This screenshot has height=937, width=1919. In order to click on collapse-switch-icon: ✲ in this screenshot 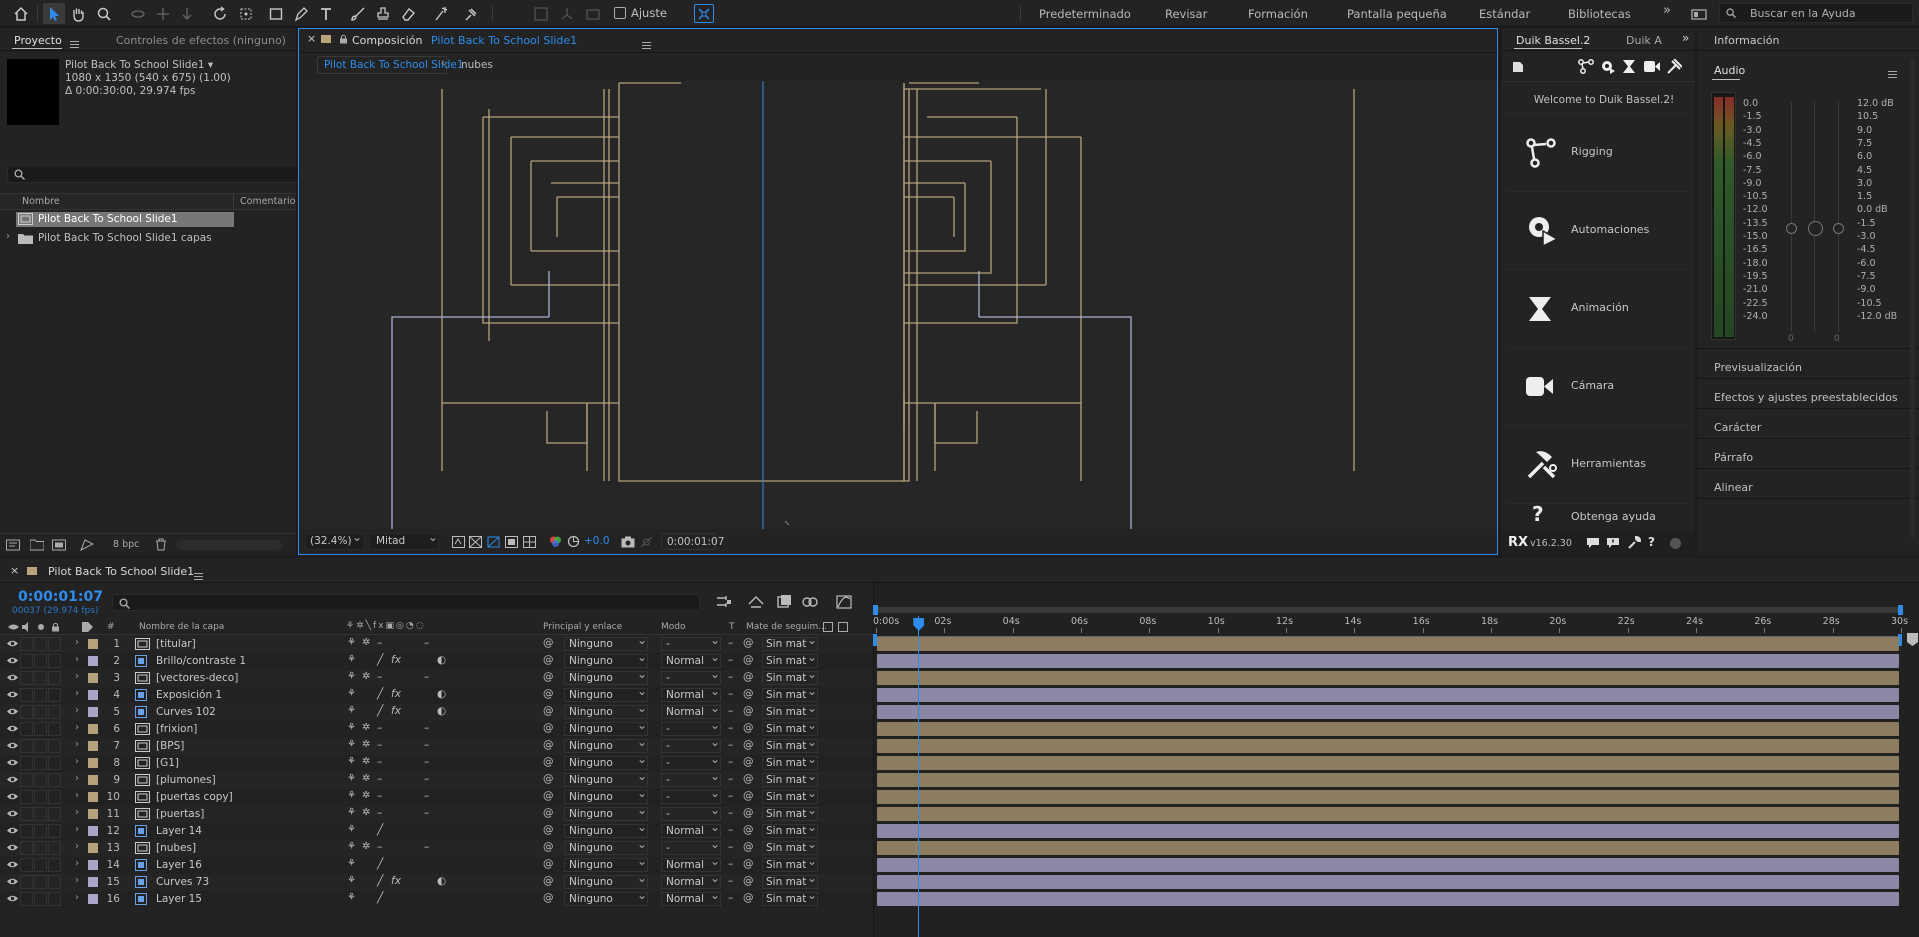, I will do `click(366, 846)`.